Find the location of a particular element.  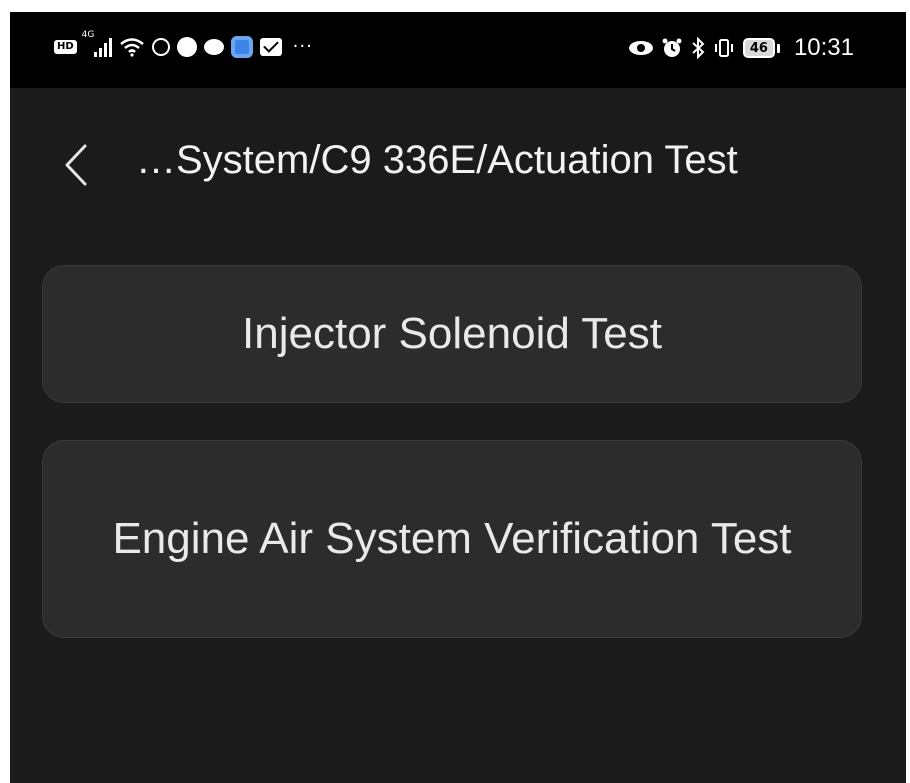

hd-icon: HD is located at coordinates (65, 47).